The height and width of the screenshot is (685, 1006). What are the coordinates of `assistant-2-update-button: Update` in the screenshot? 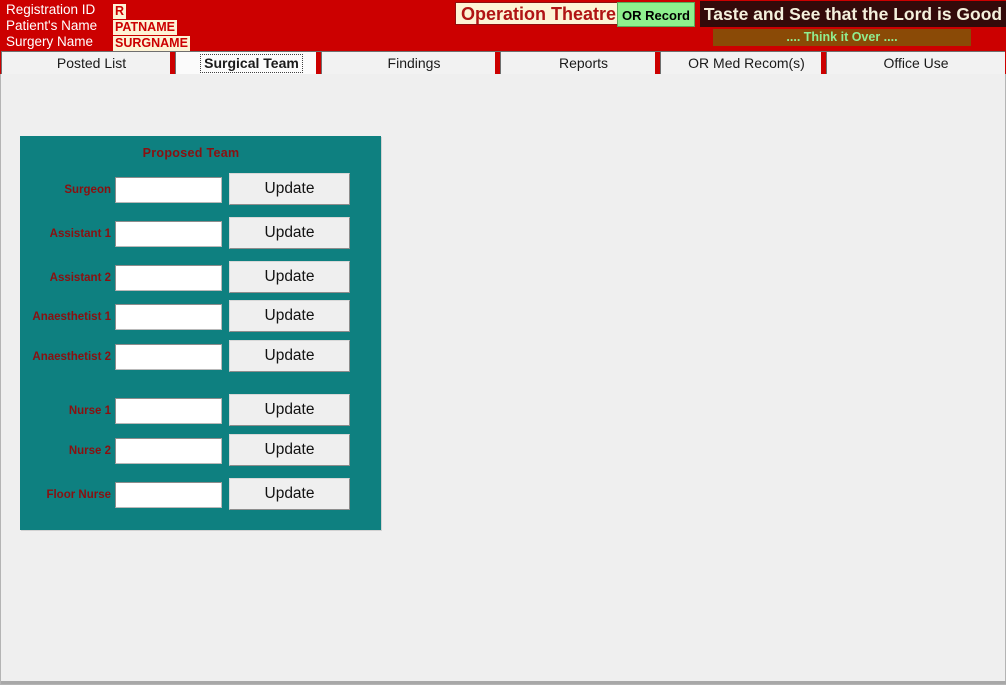 It's located at (289, 277).